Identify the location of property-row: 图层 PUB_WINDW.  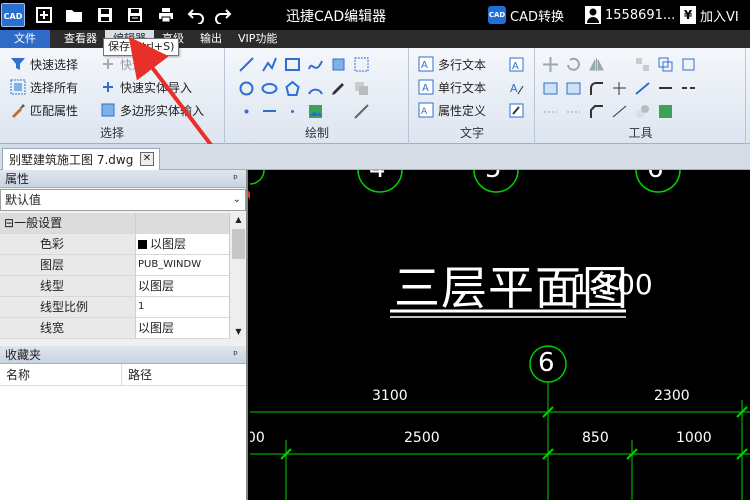
(114, 265).